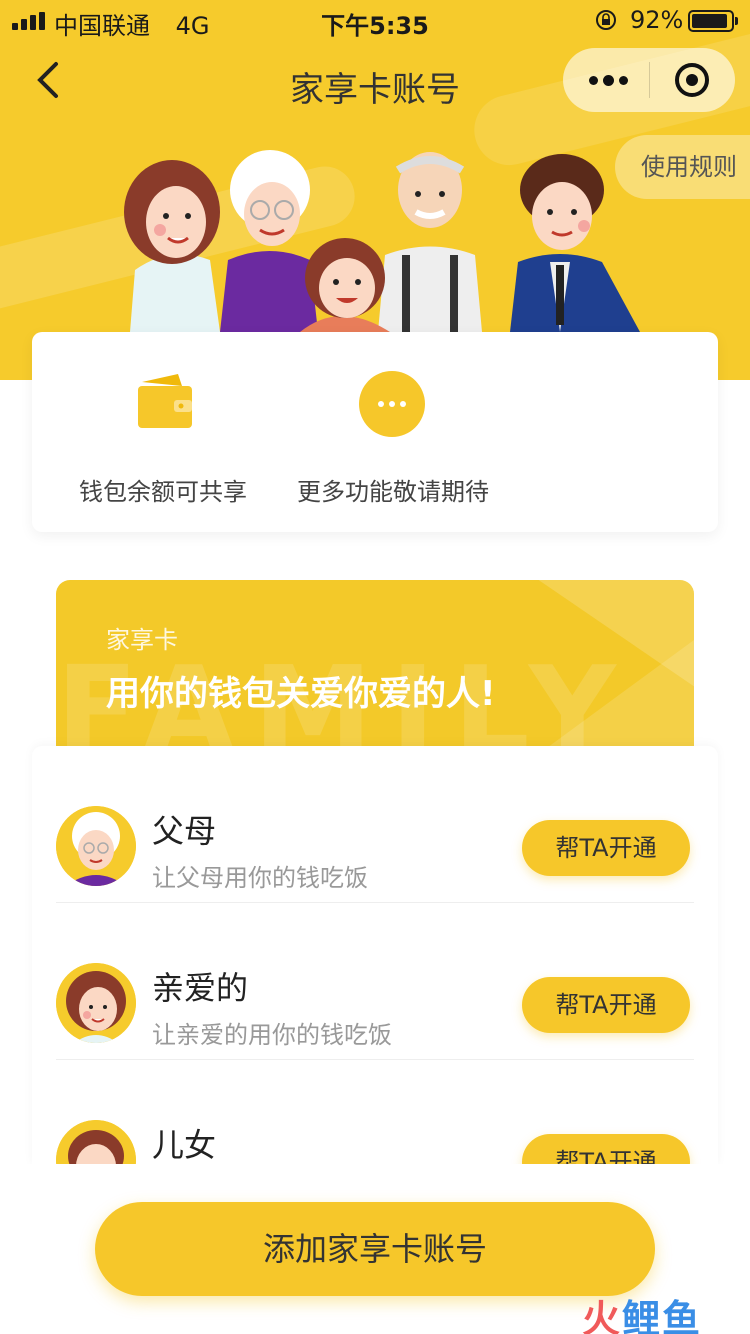 The width and height of the screenshot is (750, 1334). I want to click on grandma-figure, so click(269, 241).